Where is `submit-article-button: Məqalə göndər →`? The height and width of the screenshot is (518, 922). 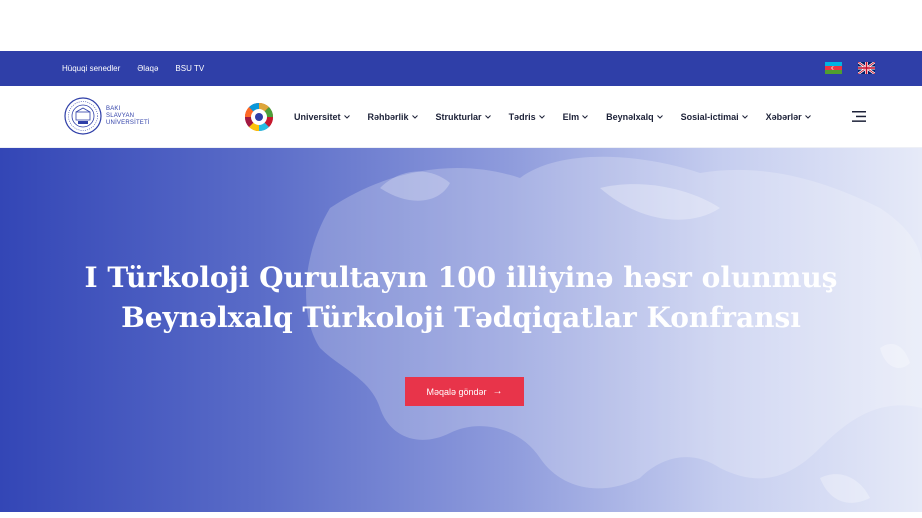
submit-article-button: Məqalə göndər → is located at coordinates (464, 391).